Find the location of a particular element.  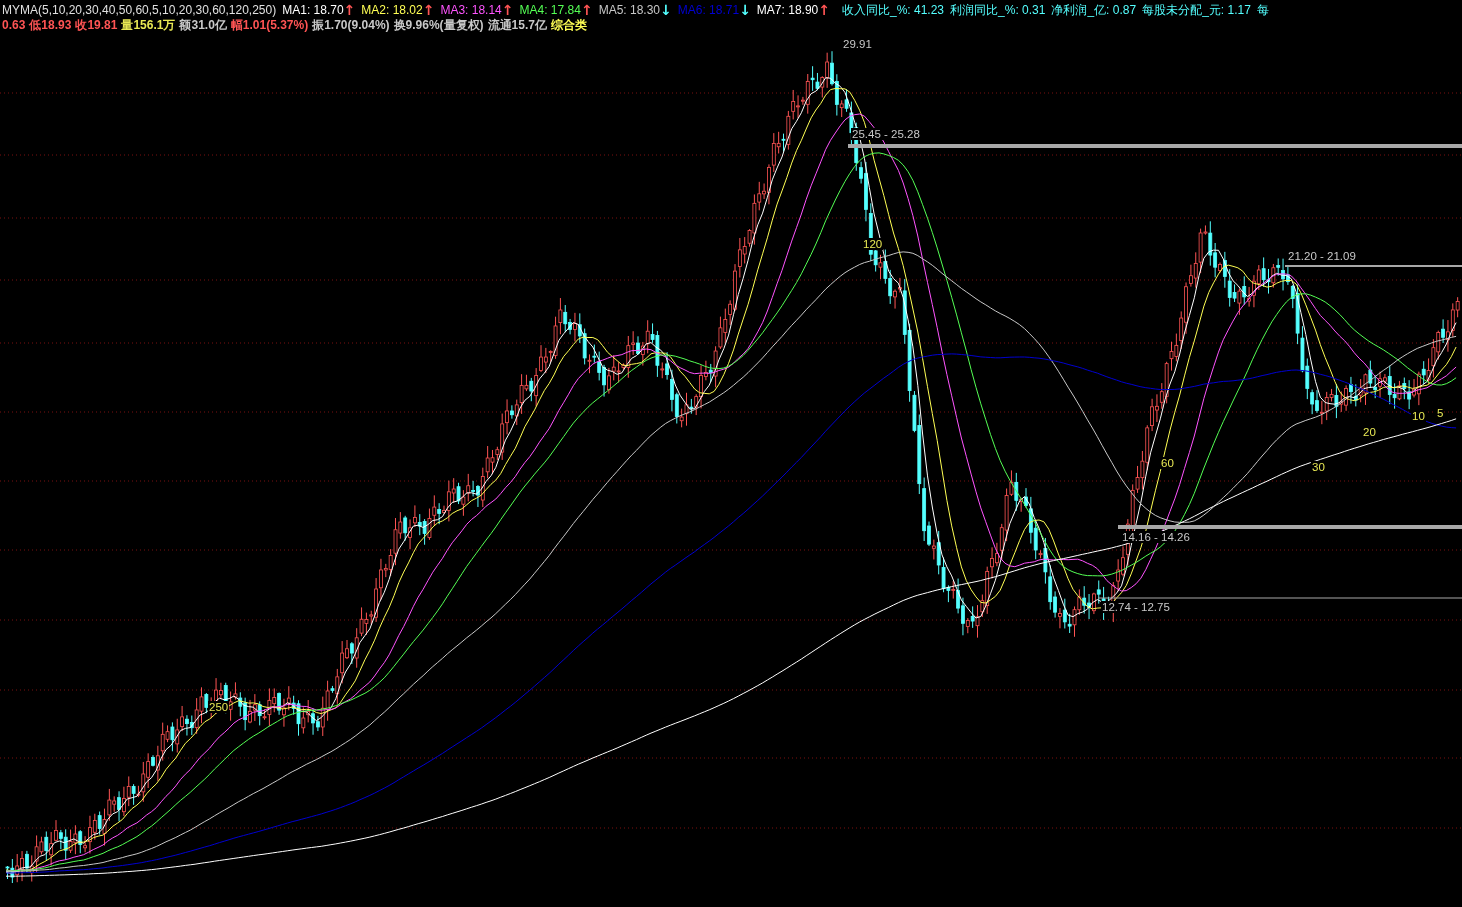

moving-average-value: MA2: 18.02 is located at coordinates (392, 10).